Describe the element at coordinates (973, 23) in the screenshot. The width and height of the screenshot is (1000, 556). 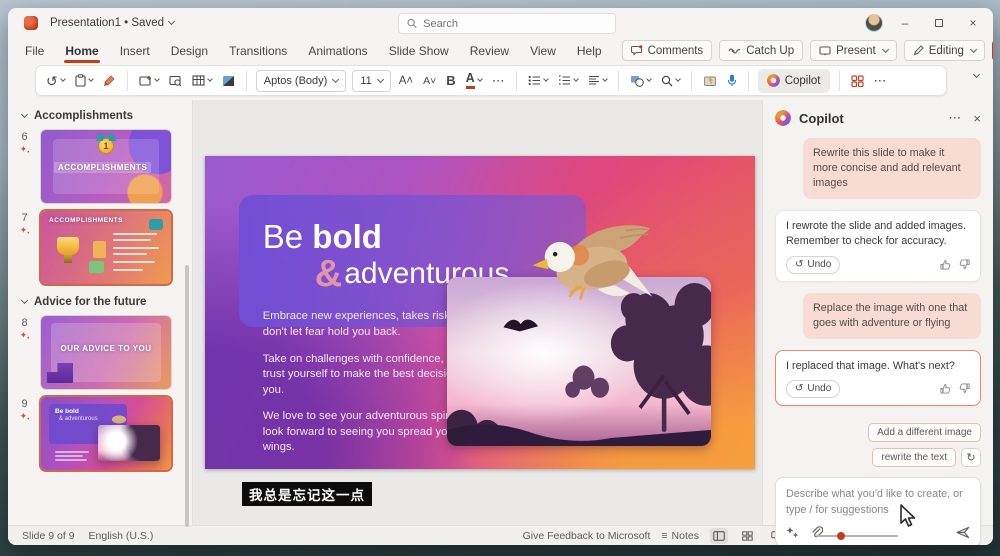
I see `close-button: ×` at that location.